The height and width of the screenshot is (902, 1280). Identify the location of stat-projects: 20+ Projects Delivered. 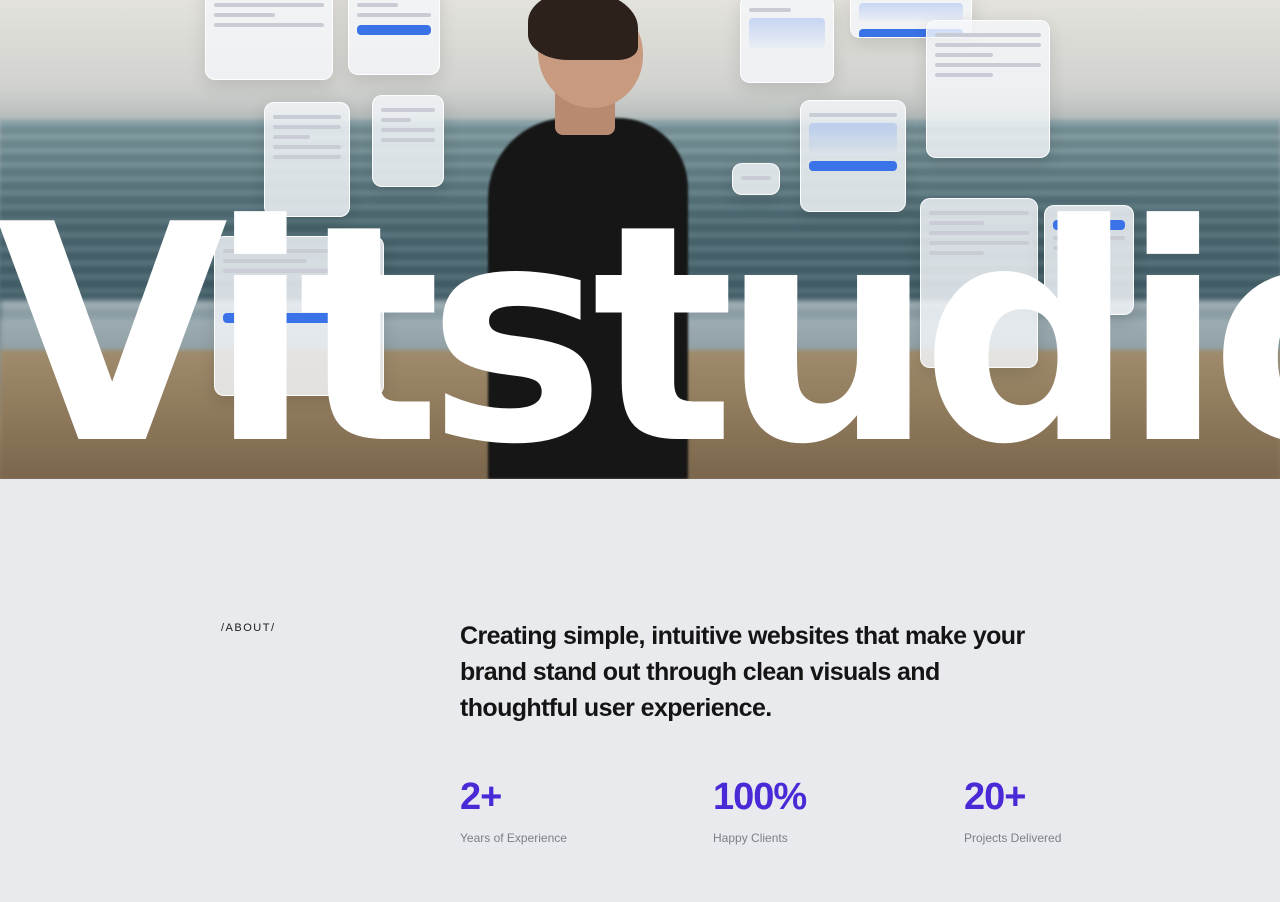
(1012, 810).